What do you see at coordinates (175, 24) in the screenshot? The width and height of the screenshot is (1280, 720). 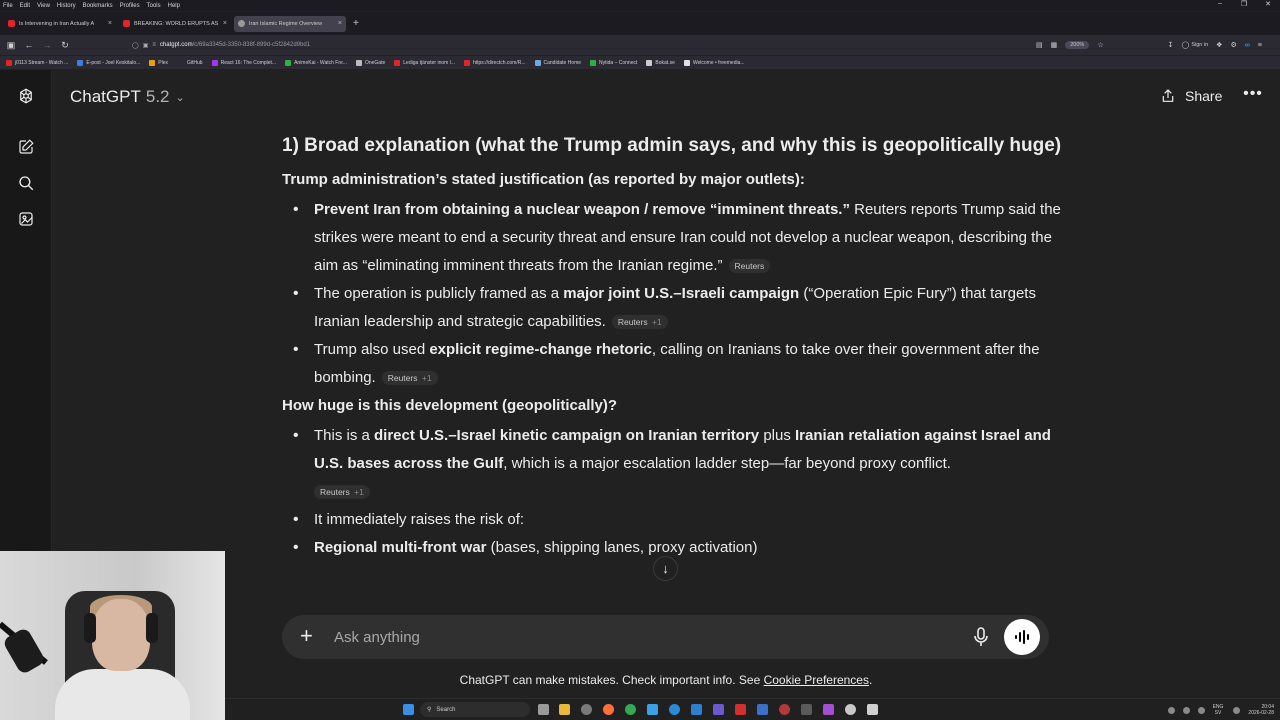 I see `browser-tab: BREAKING: WORLD ERUPTS AS ×` at bounding box center [175, 24].